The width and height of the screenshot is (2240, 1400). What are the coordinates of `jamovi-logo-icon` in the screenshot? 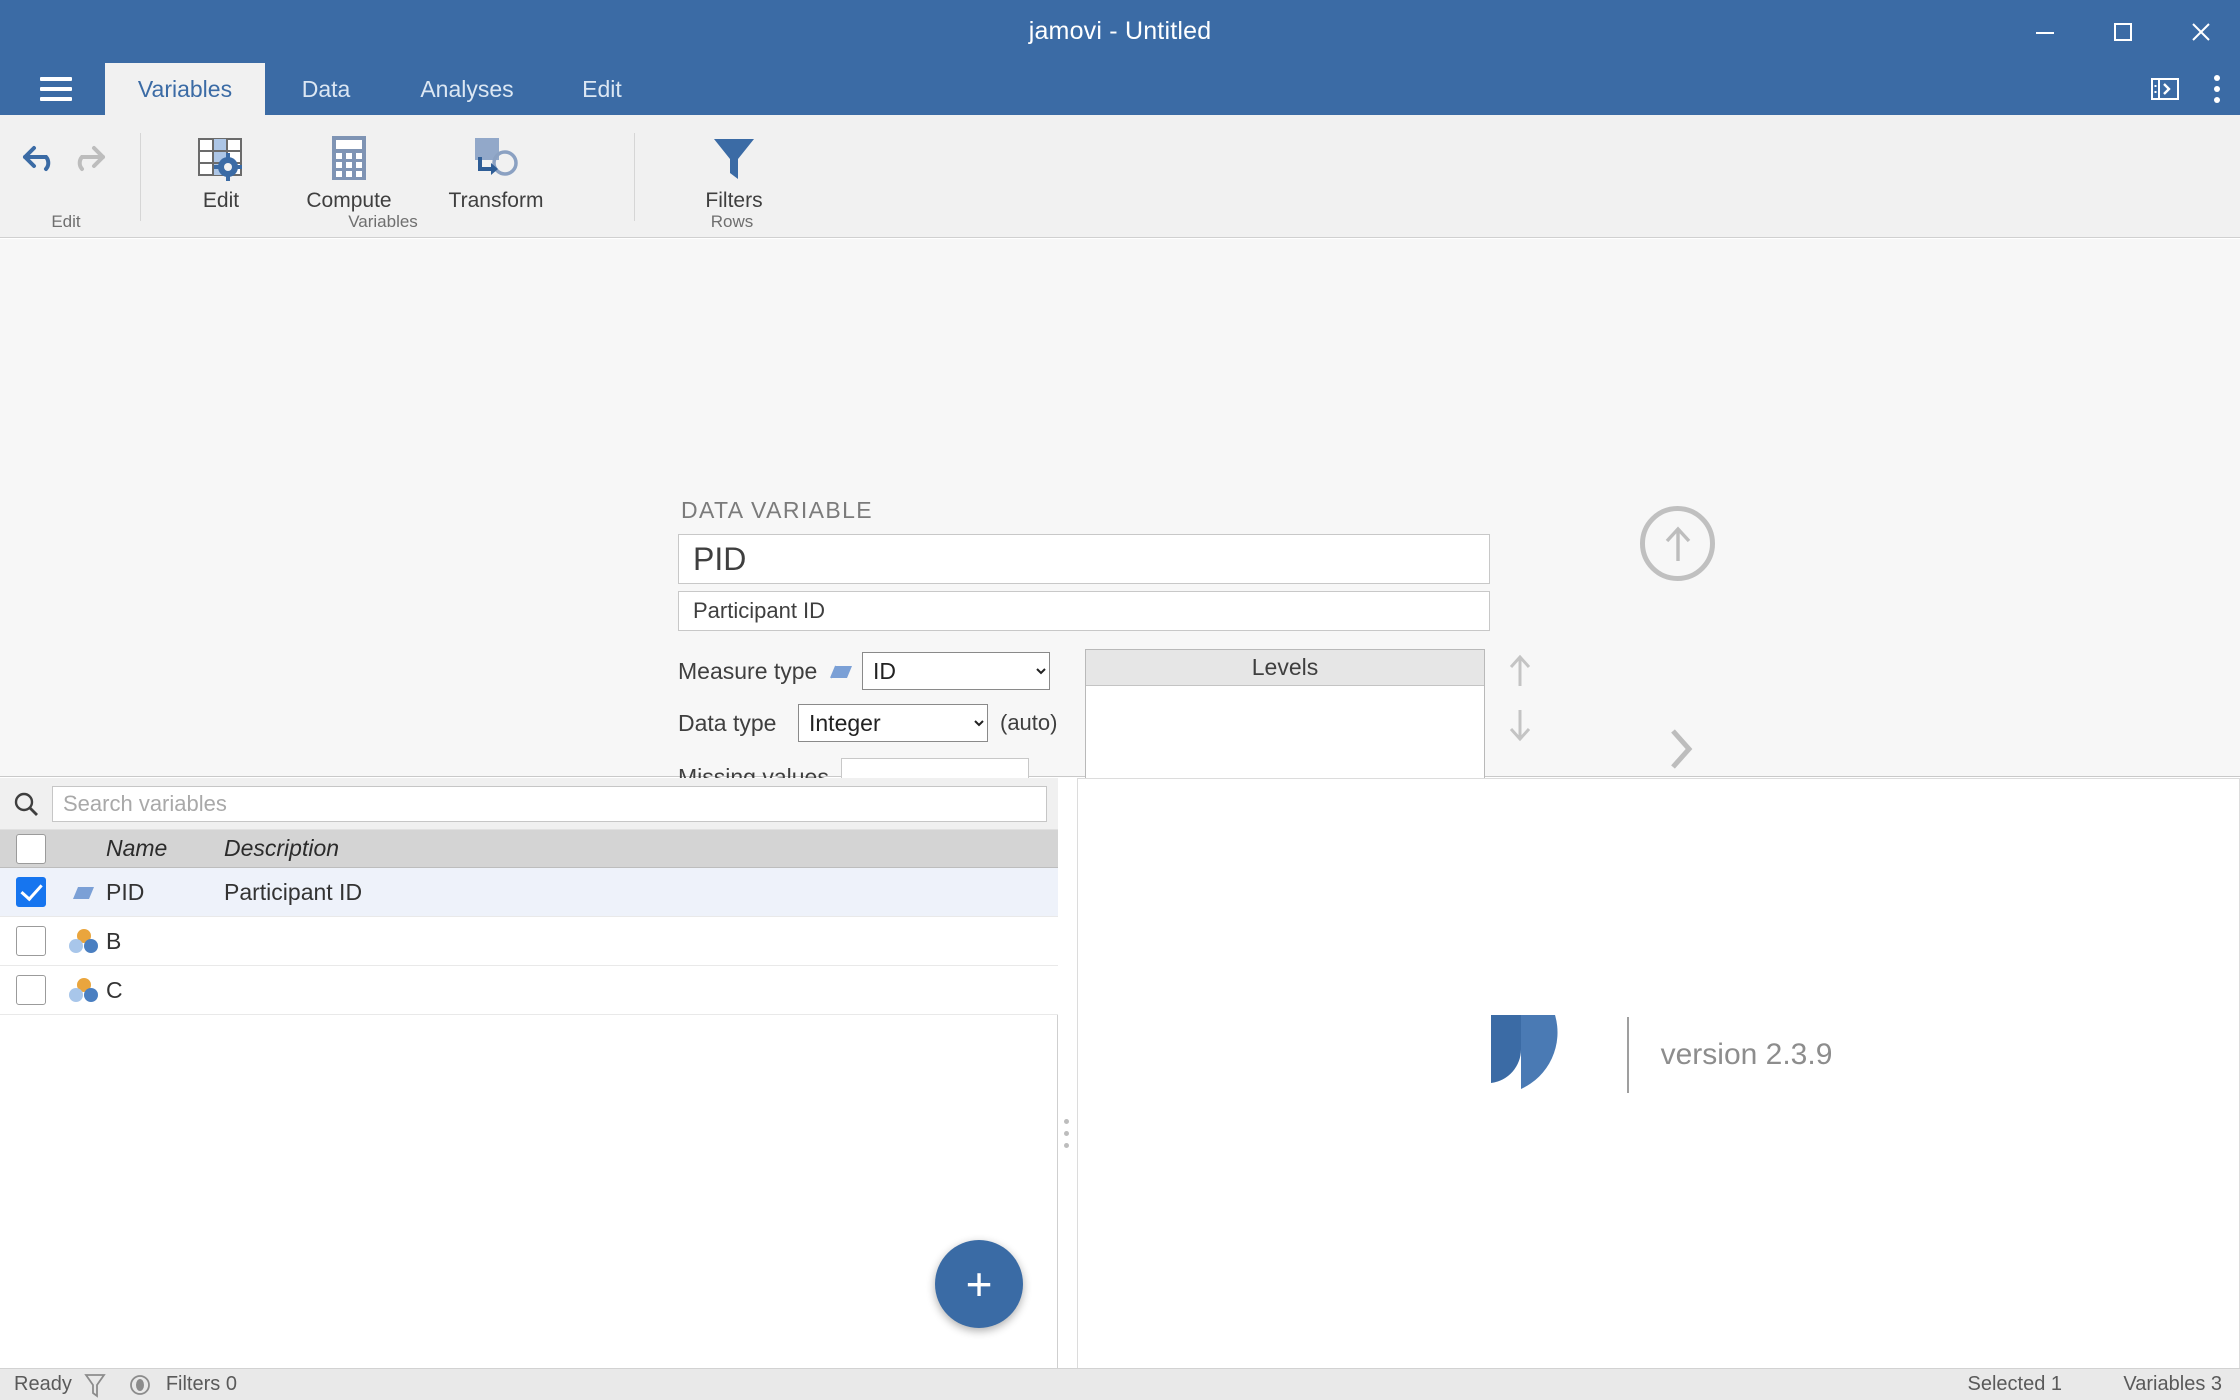 It's located at (1524, 1052).